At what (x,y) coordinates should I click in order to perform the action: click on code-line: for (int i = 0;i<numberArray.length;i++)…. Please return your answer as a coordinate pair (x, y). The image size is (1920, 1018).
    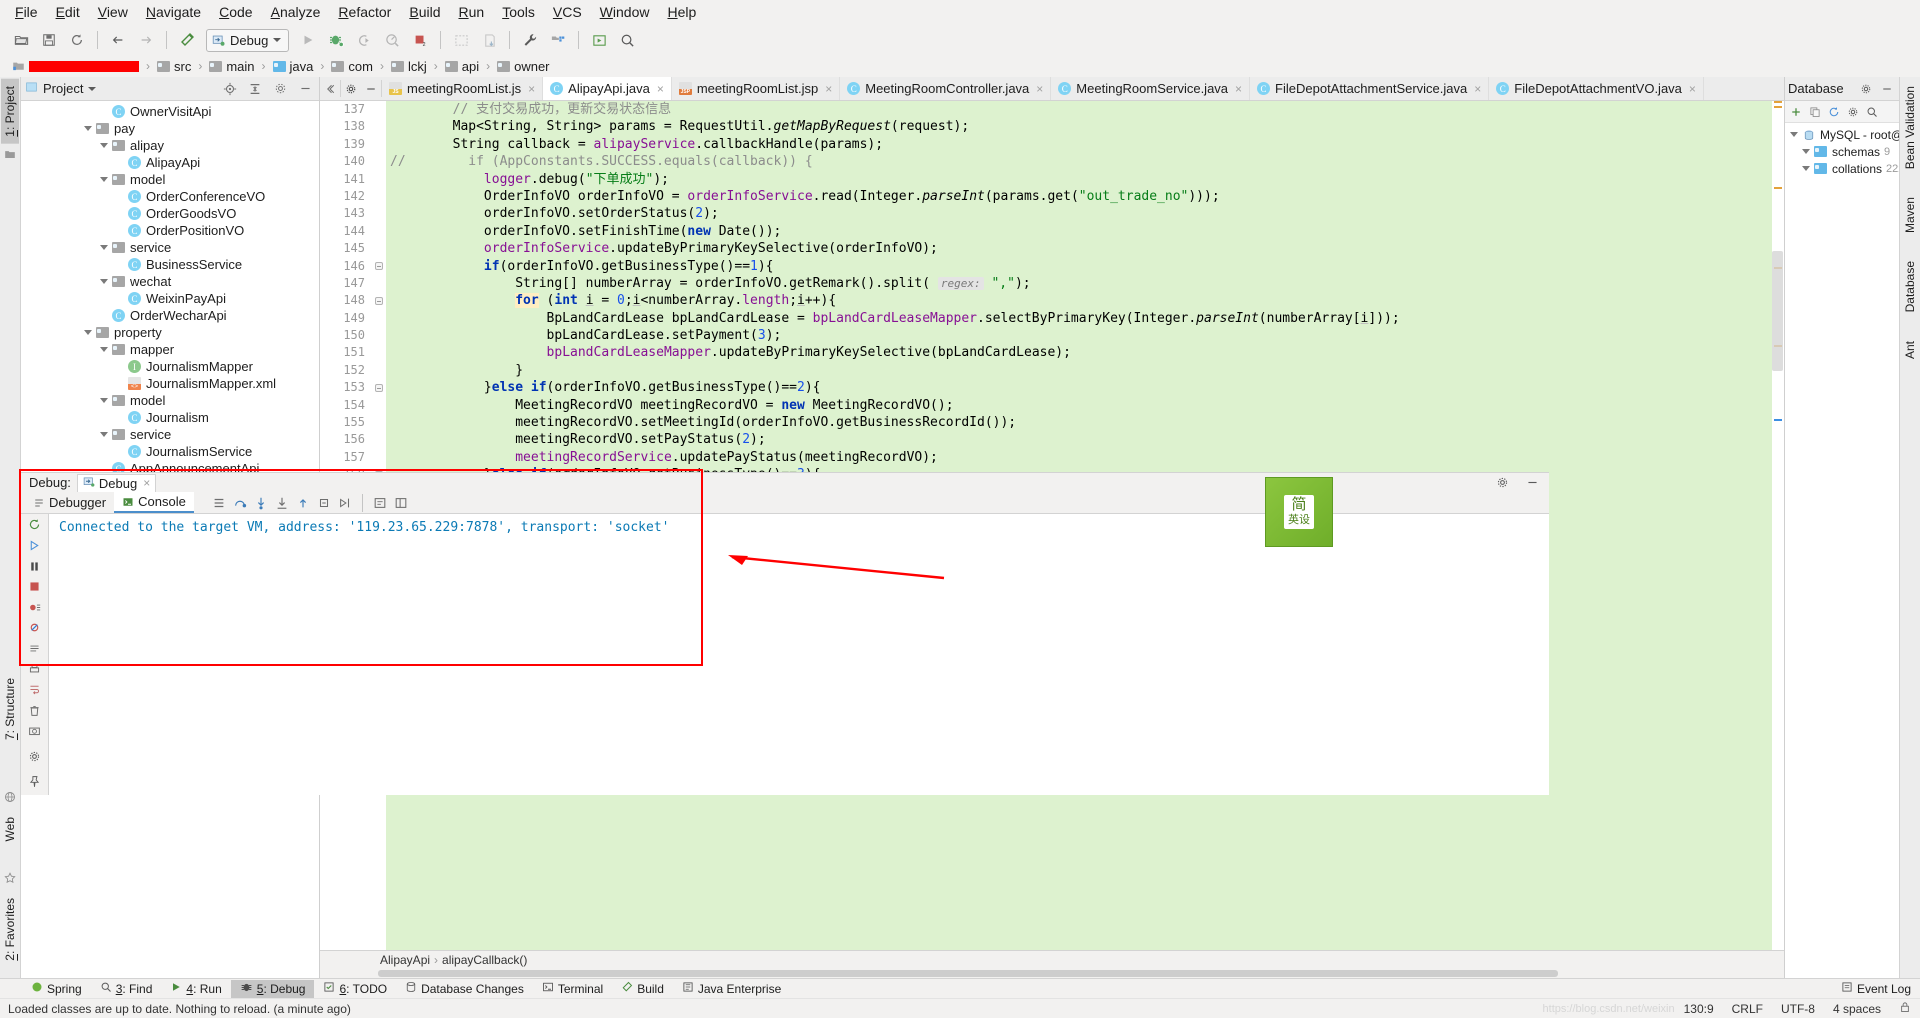
    Looking at the image, I should click on (1079, 300).